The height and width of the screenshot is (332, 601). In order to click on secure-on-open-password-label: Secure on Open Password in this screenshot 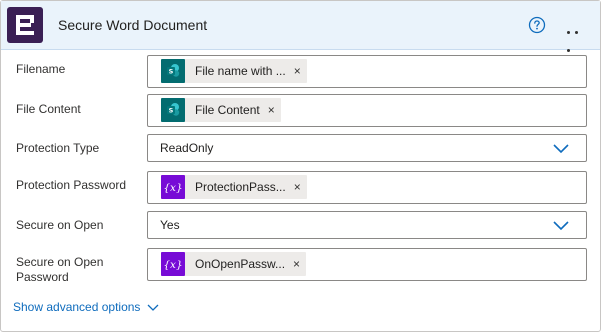, I will do `click(59, 270)`.